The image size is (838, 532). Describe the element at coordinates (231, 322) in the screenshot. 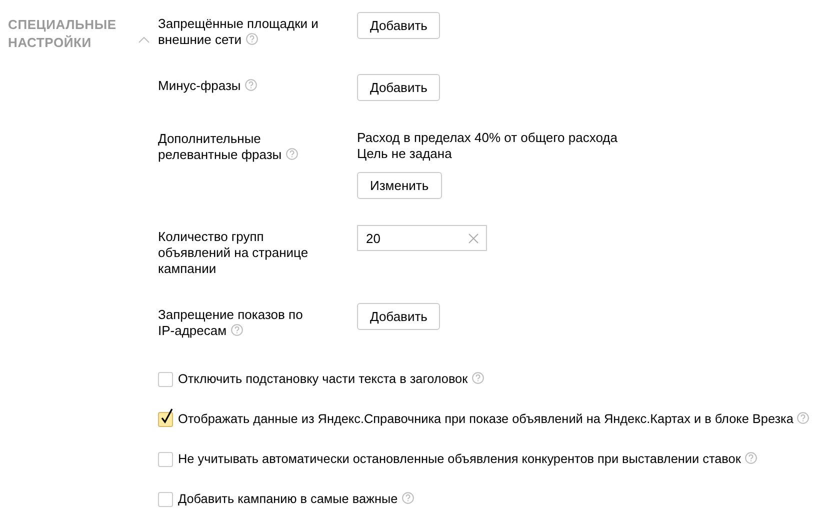

I see `setting-label: Запрещение показов по IP-адресам` at that location.